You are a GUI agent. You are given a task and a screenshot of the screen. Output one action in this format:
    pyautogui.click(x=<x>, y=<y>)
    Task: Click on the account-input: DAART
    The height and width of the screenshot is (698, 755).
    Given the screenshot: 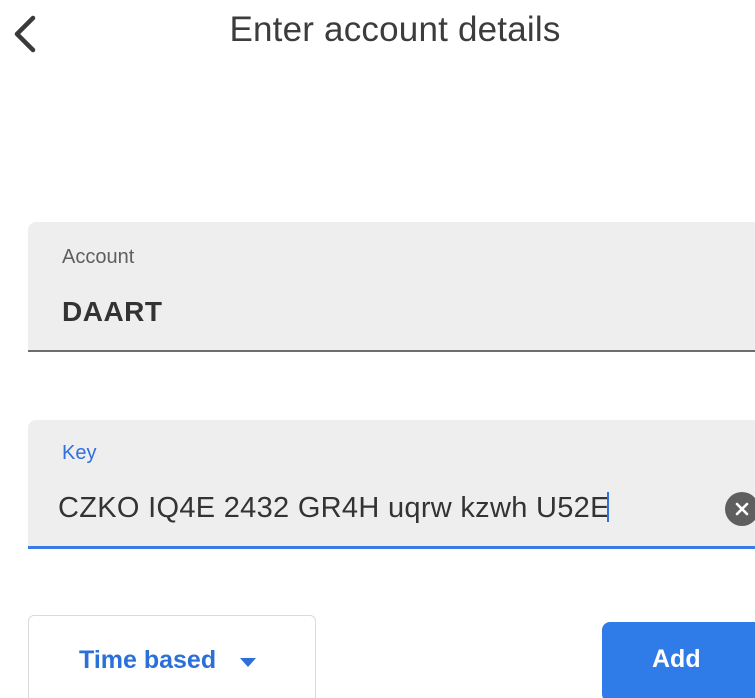 What is the action you would take?
    pyautogui.click(x=112, y=312)
    